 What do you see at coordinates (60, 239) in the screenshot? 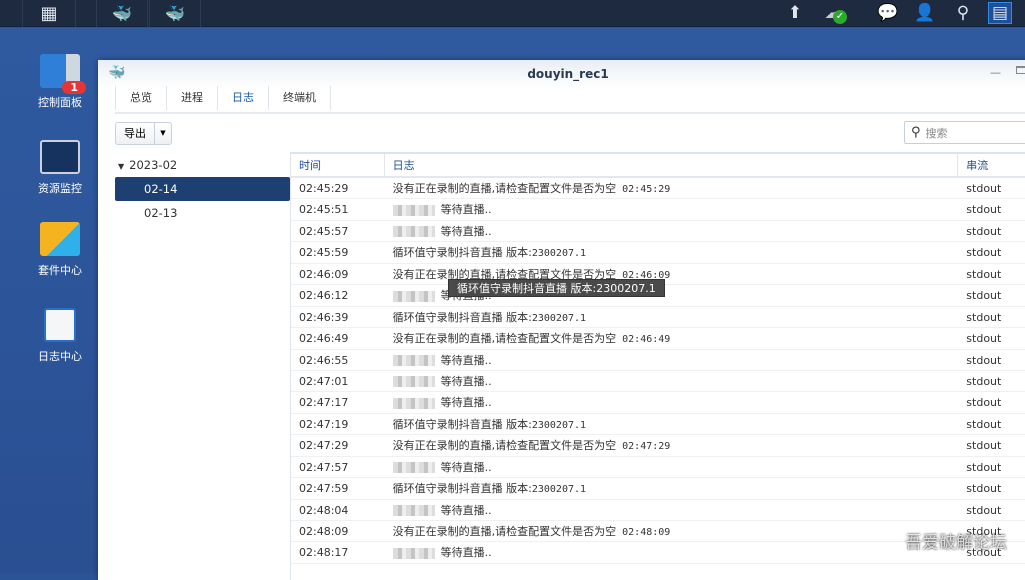
I see `package-center-icon` at bounding box center [60, 239].